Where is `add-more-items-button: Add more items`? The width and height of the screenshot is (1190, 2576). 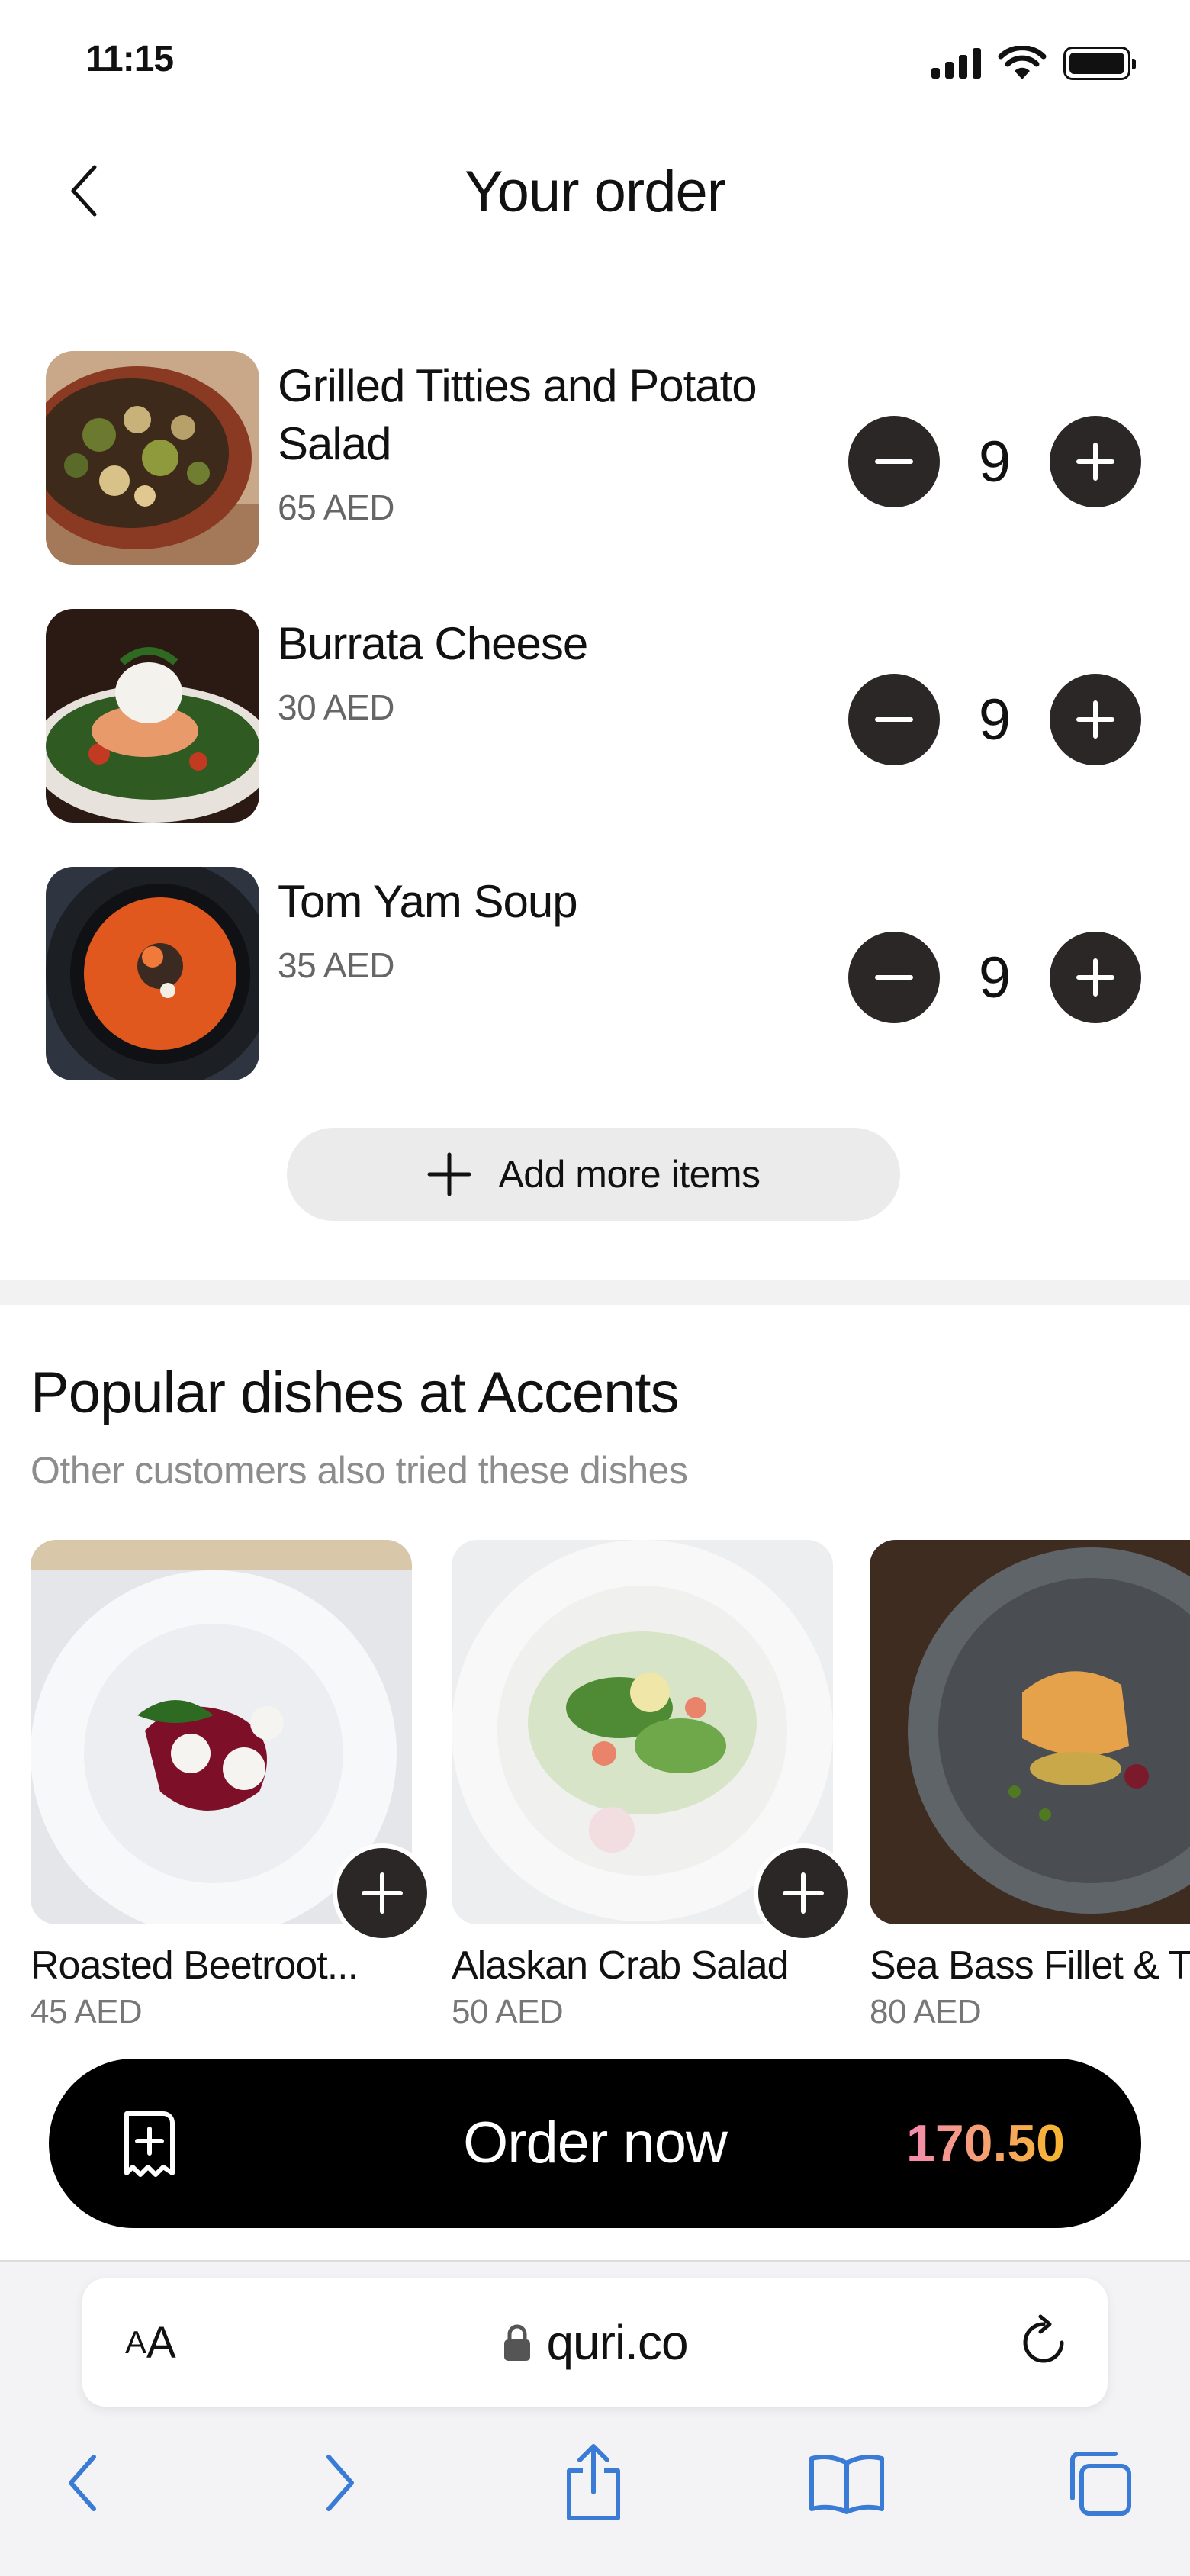
add-more-items-button: Add more items is located at coordinates (593, 1174).